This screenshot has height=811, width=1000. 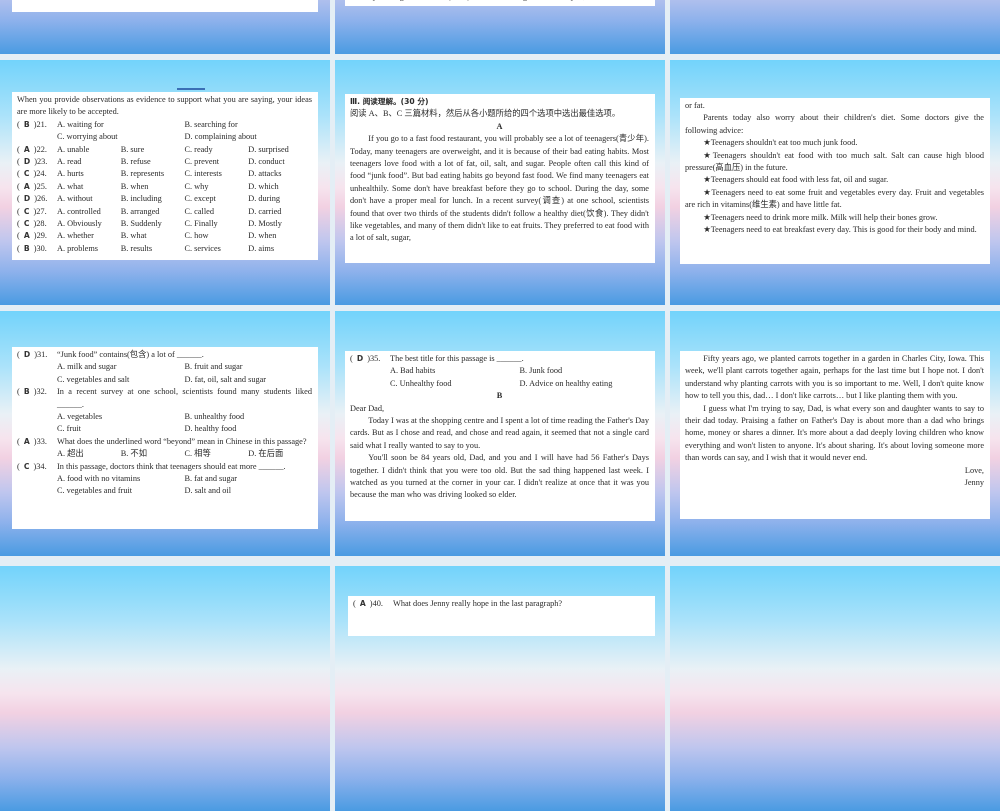 I want to click on question-number: ( B )21., so click(x=32, y=124).